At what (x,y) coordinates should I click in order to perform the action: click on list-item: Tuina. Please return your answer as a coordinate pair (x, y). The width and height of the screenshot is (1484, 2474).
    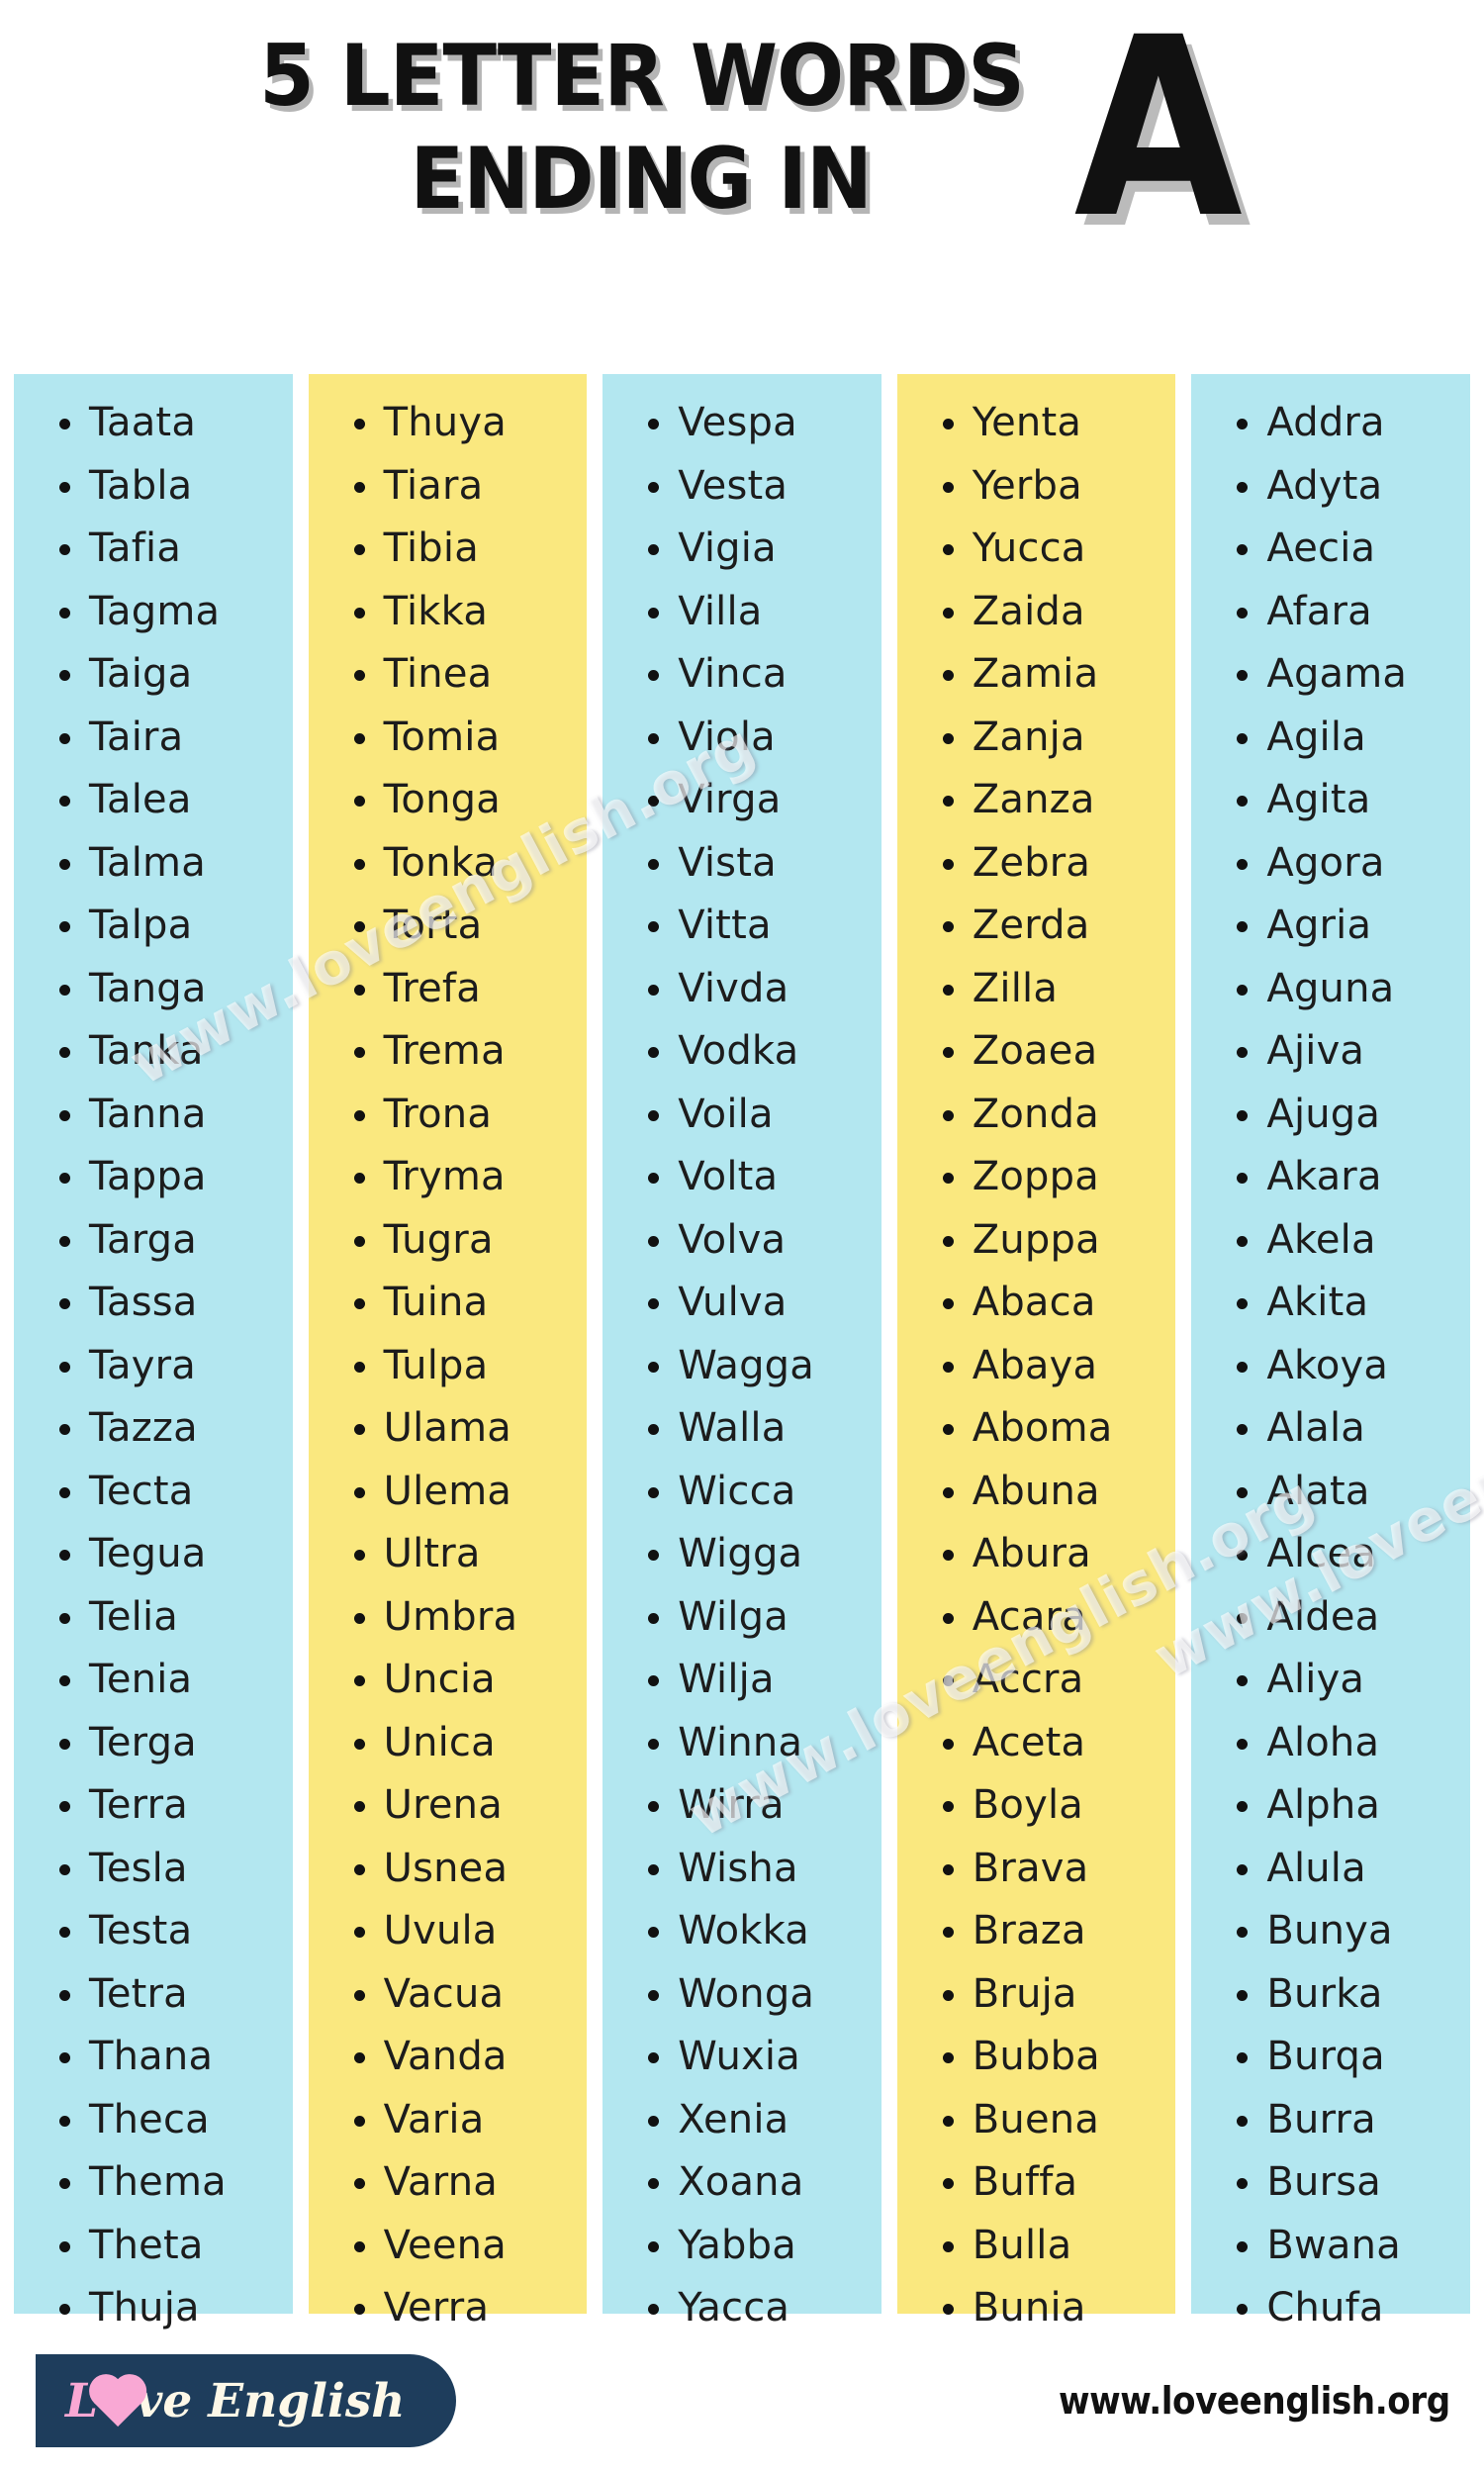
    Looking at the image, I should click on (448, 1304).